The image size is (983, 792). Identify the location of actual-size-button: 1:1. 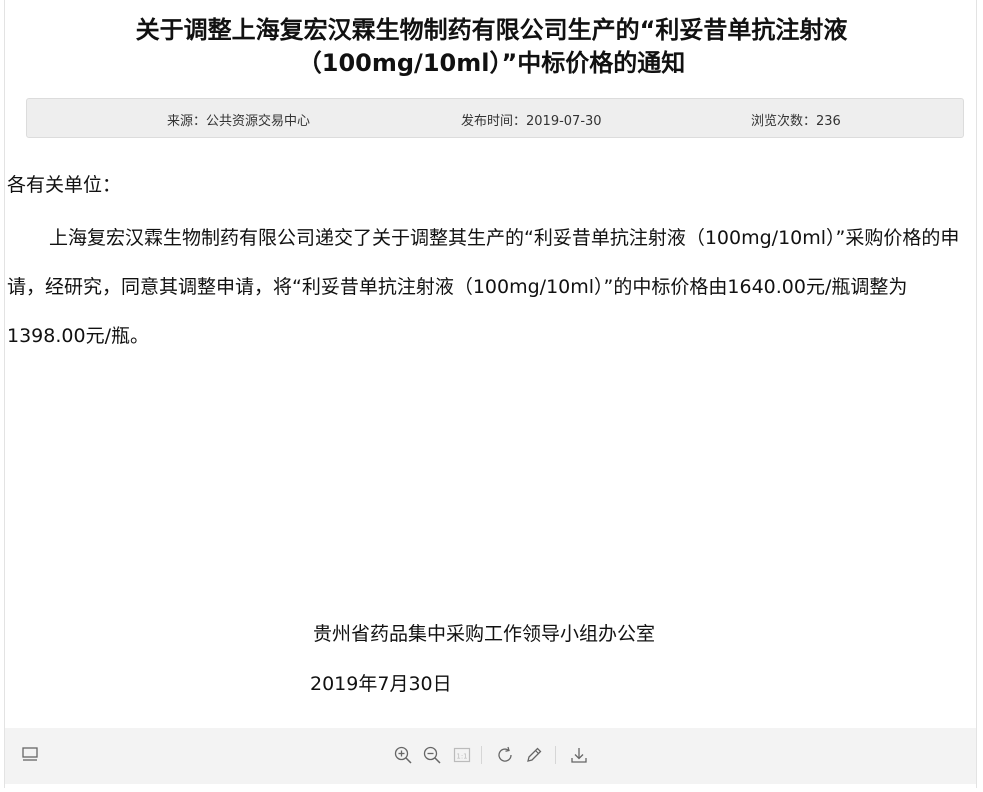
(462, 755).